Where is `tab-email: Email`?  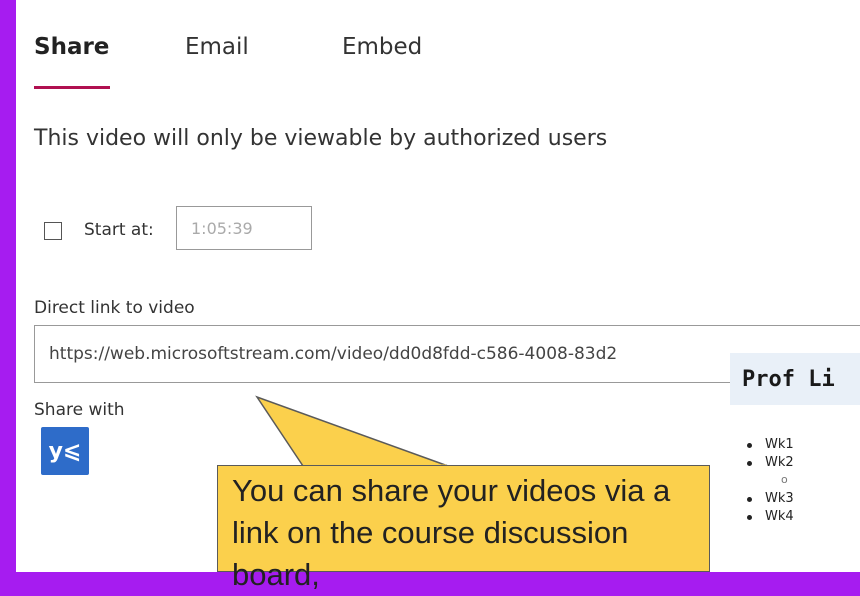
tab-email: Email is located at coordinates (217, 47).